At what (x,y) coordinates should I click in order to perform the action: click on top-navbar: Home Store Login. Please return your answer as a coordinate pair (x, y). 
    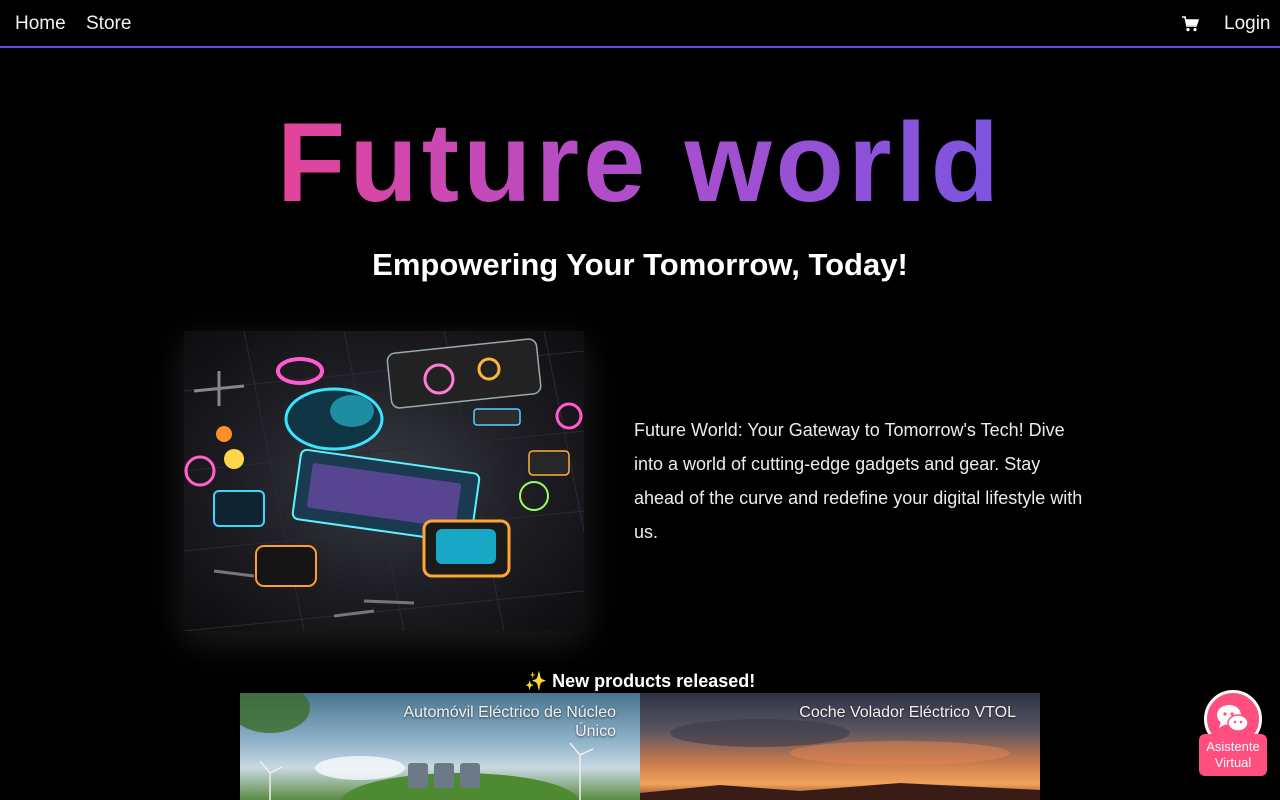
    Looking at the image, I should click on (640, 24).